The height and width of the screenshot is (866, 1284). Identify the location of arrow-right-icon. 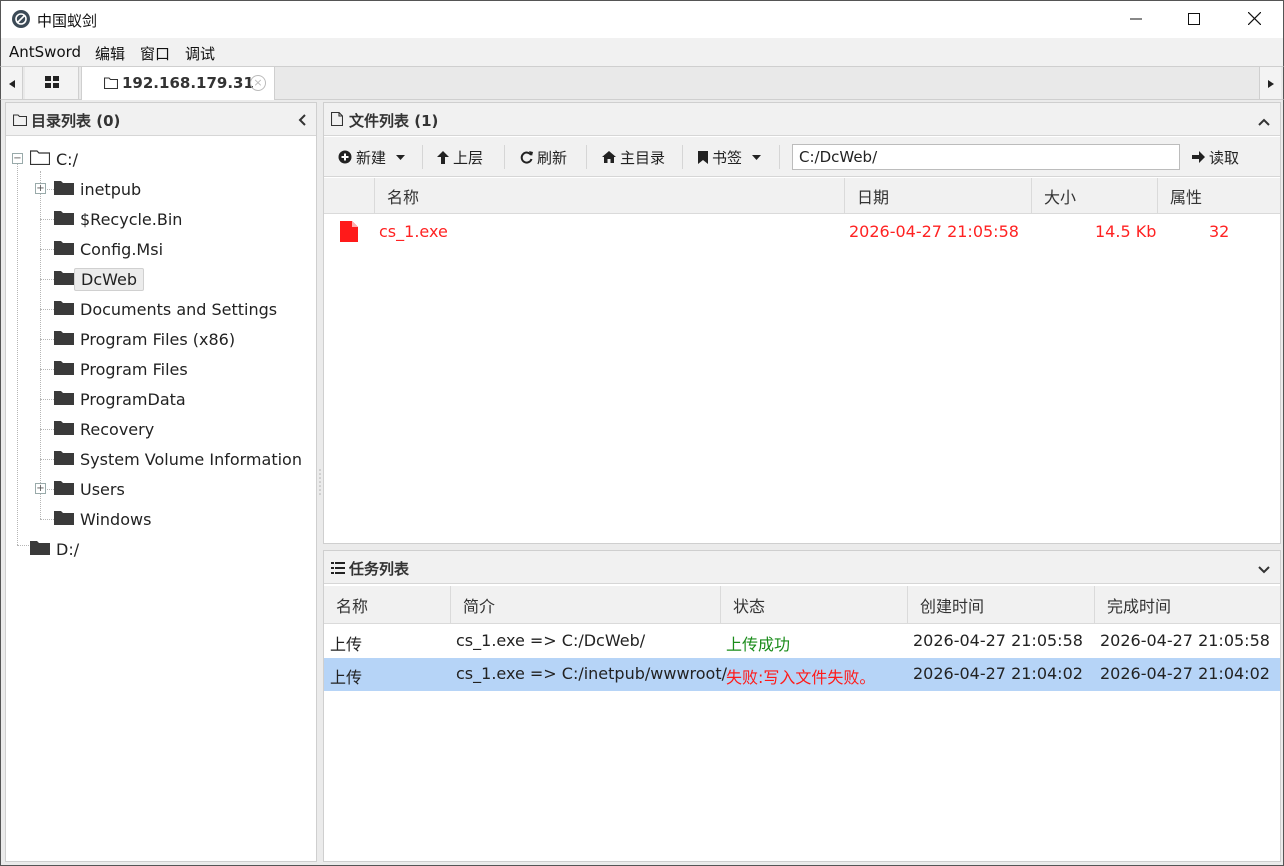
(1198, 157).